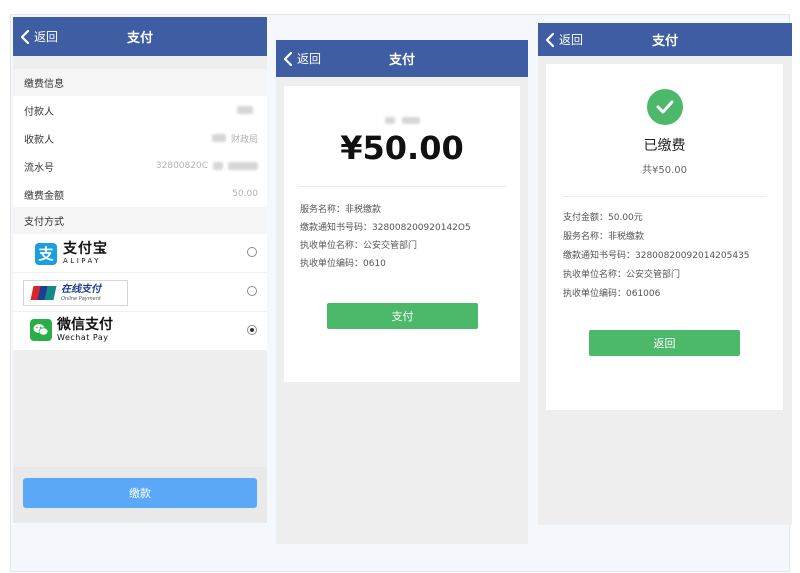 The height and width of the screenshot is (573, 800). Describe the element at coordinates (665, 107) in the screenshot. I see `check-icon` at that location.